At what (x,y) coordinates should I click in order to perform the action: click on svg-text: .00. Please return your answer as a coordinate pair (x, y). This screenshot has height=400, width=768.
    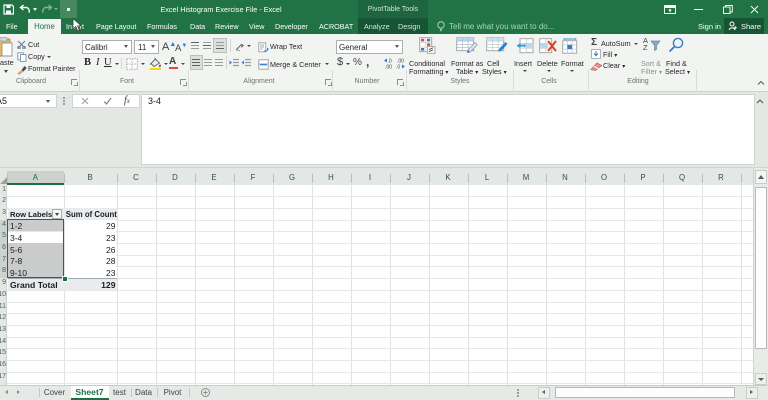
    Looking at the image, I should click on (388, 66).